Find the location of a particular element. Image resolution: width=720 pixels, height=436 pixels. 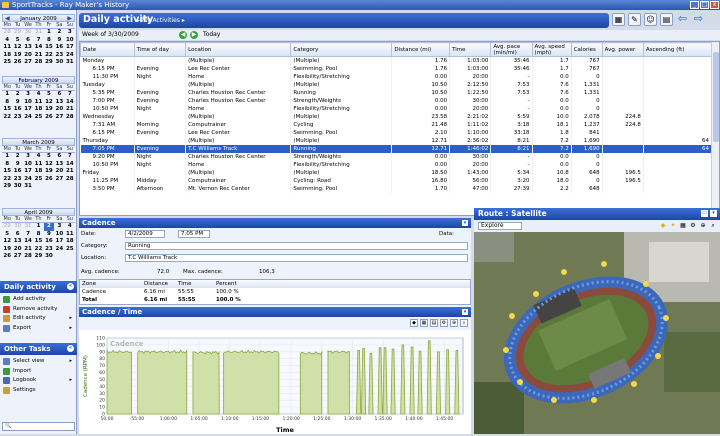

category-select: Running is located at coordinates (296, 246).